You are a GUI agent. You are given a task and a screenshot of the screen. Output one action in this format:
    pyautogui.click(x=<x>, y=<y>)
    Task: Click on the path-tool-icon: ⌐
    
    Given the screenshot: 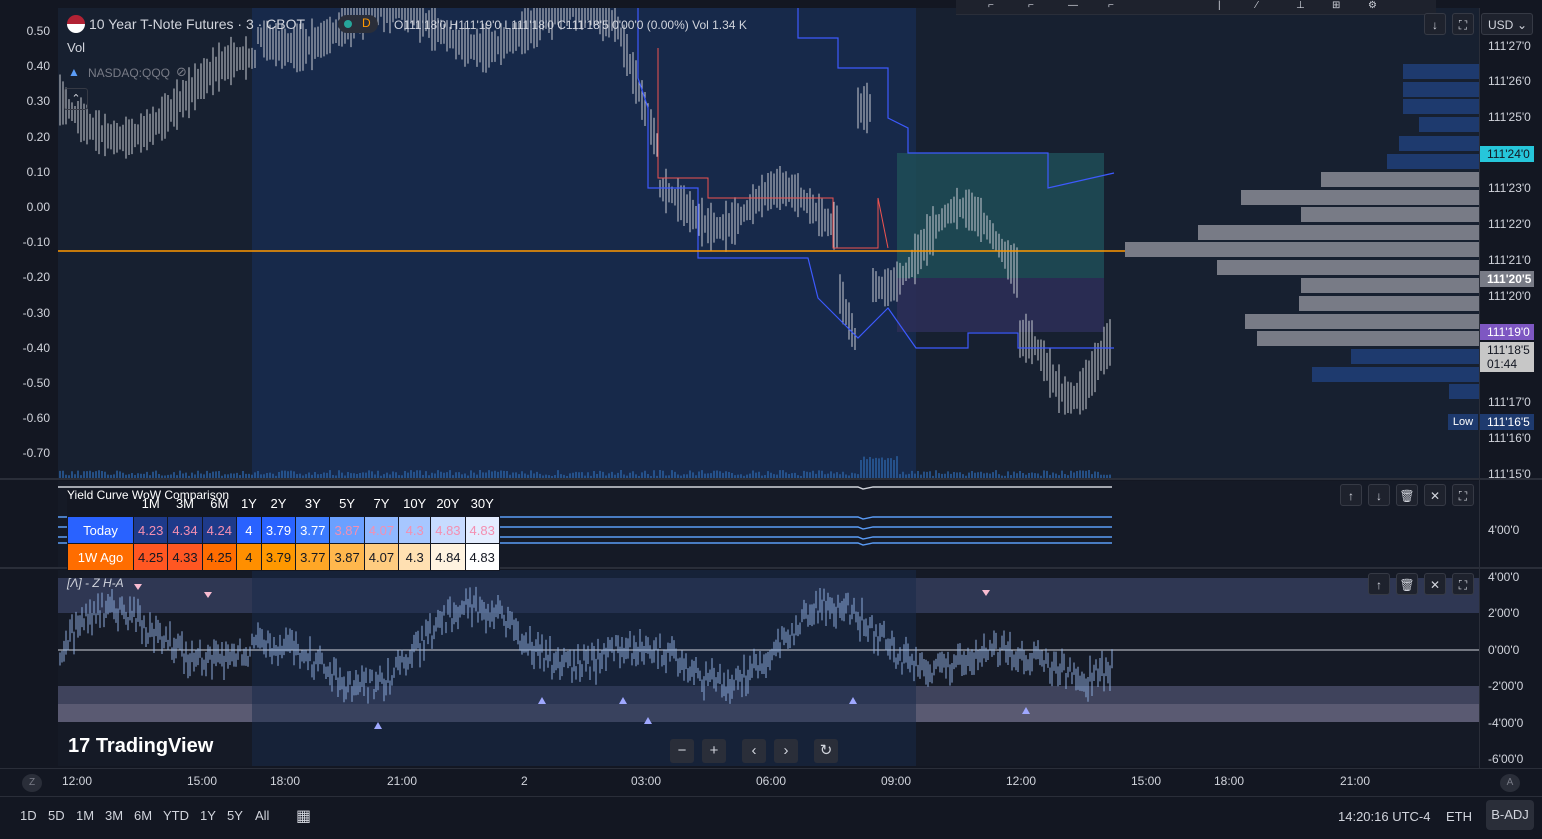 What is the action you would take?
    pyautogui.click(x=1111, y=5)
    